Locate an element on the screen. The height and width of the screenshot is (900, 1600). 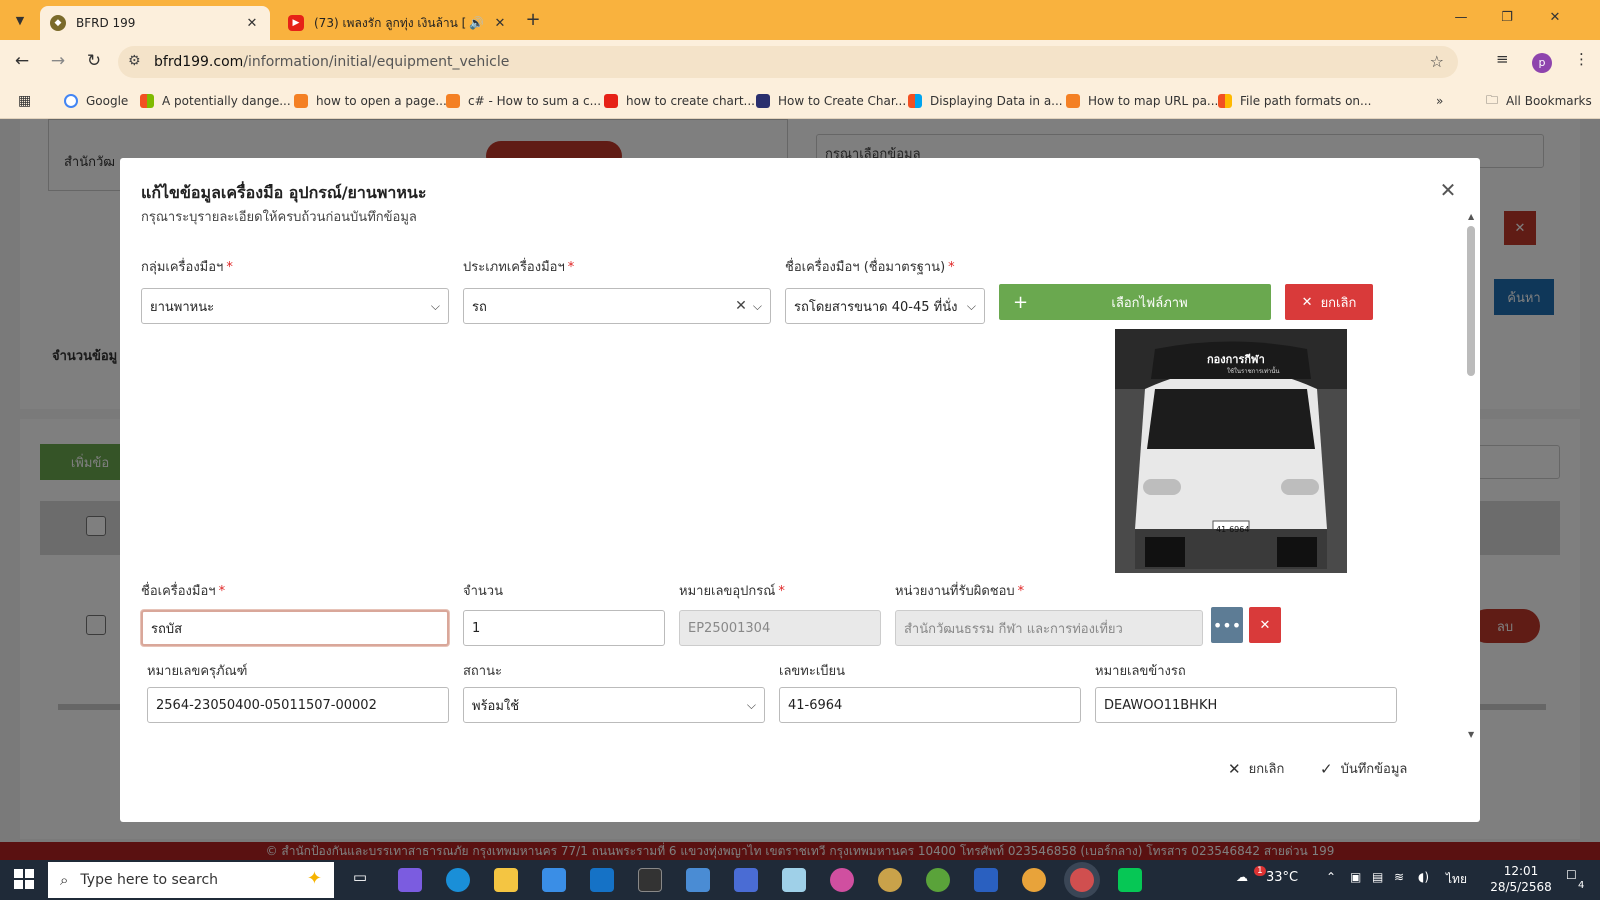
windows-start-icon is located at coordinates (24, 879).